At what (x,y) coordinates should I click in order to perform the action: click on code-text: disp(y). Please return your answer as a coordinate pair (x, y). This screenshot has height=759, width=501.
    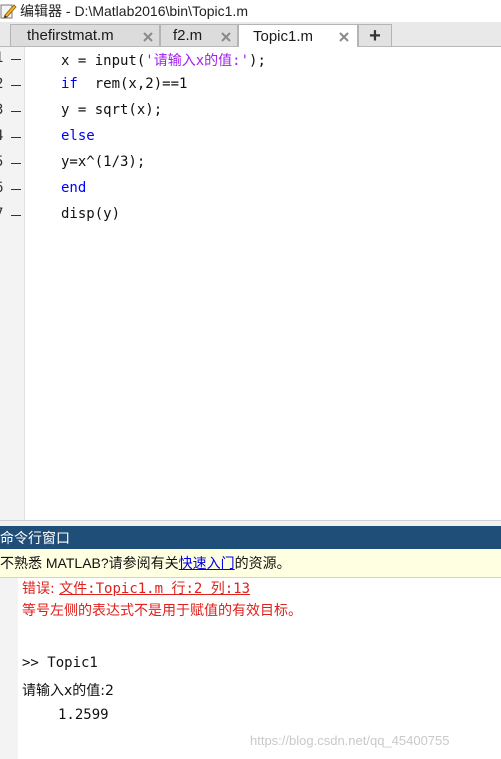
    Looking at the image, I should click on (90, 214).